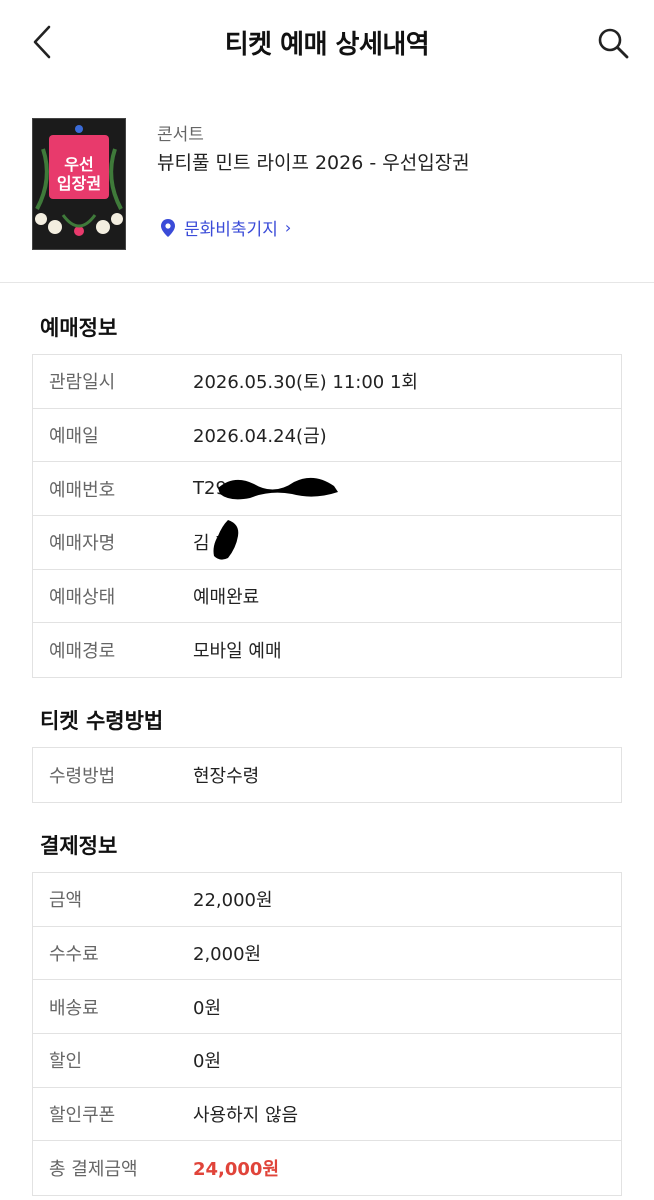  Describe the element at coordinates (327, 489) in the screenshot. I see `table-row: 예매번호 T29` at that location.